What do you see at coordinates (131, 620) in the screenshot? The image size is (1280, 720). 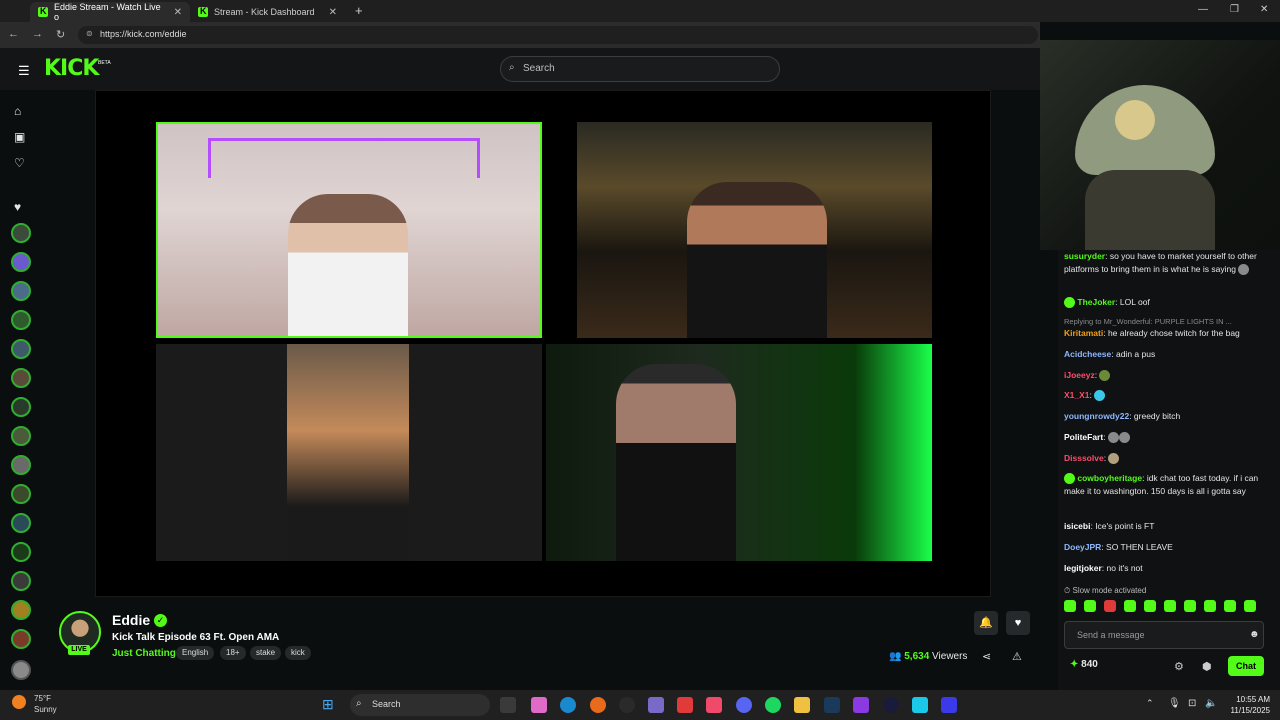 I see `streamer-name: Eddie` at bounding box center [131, 620].